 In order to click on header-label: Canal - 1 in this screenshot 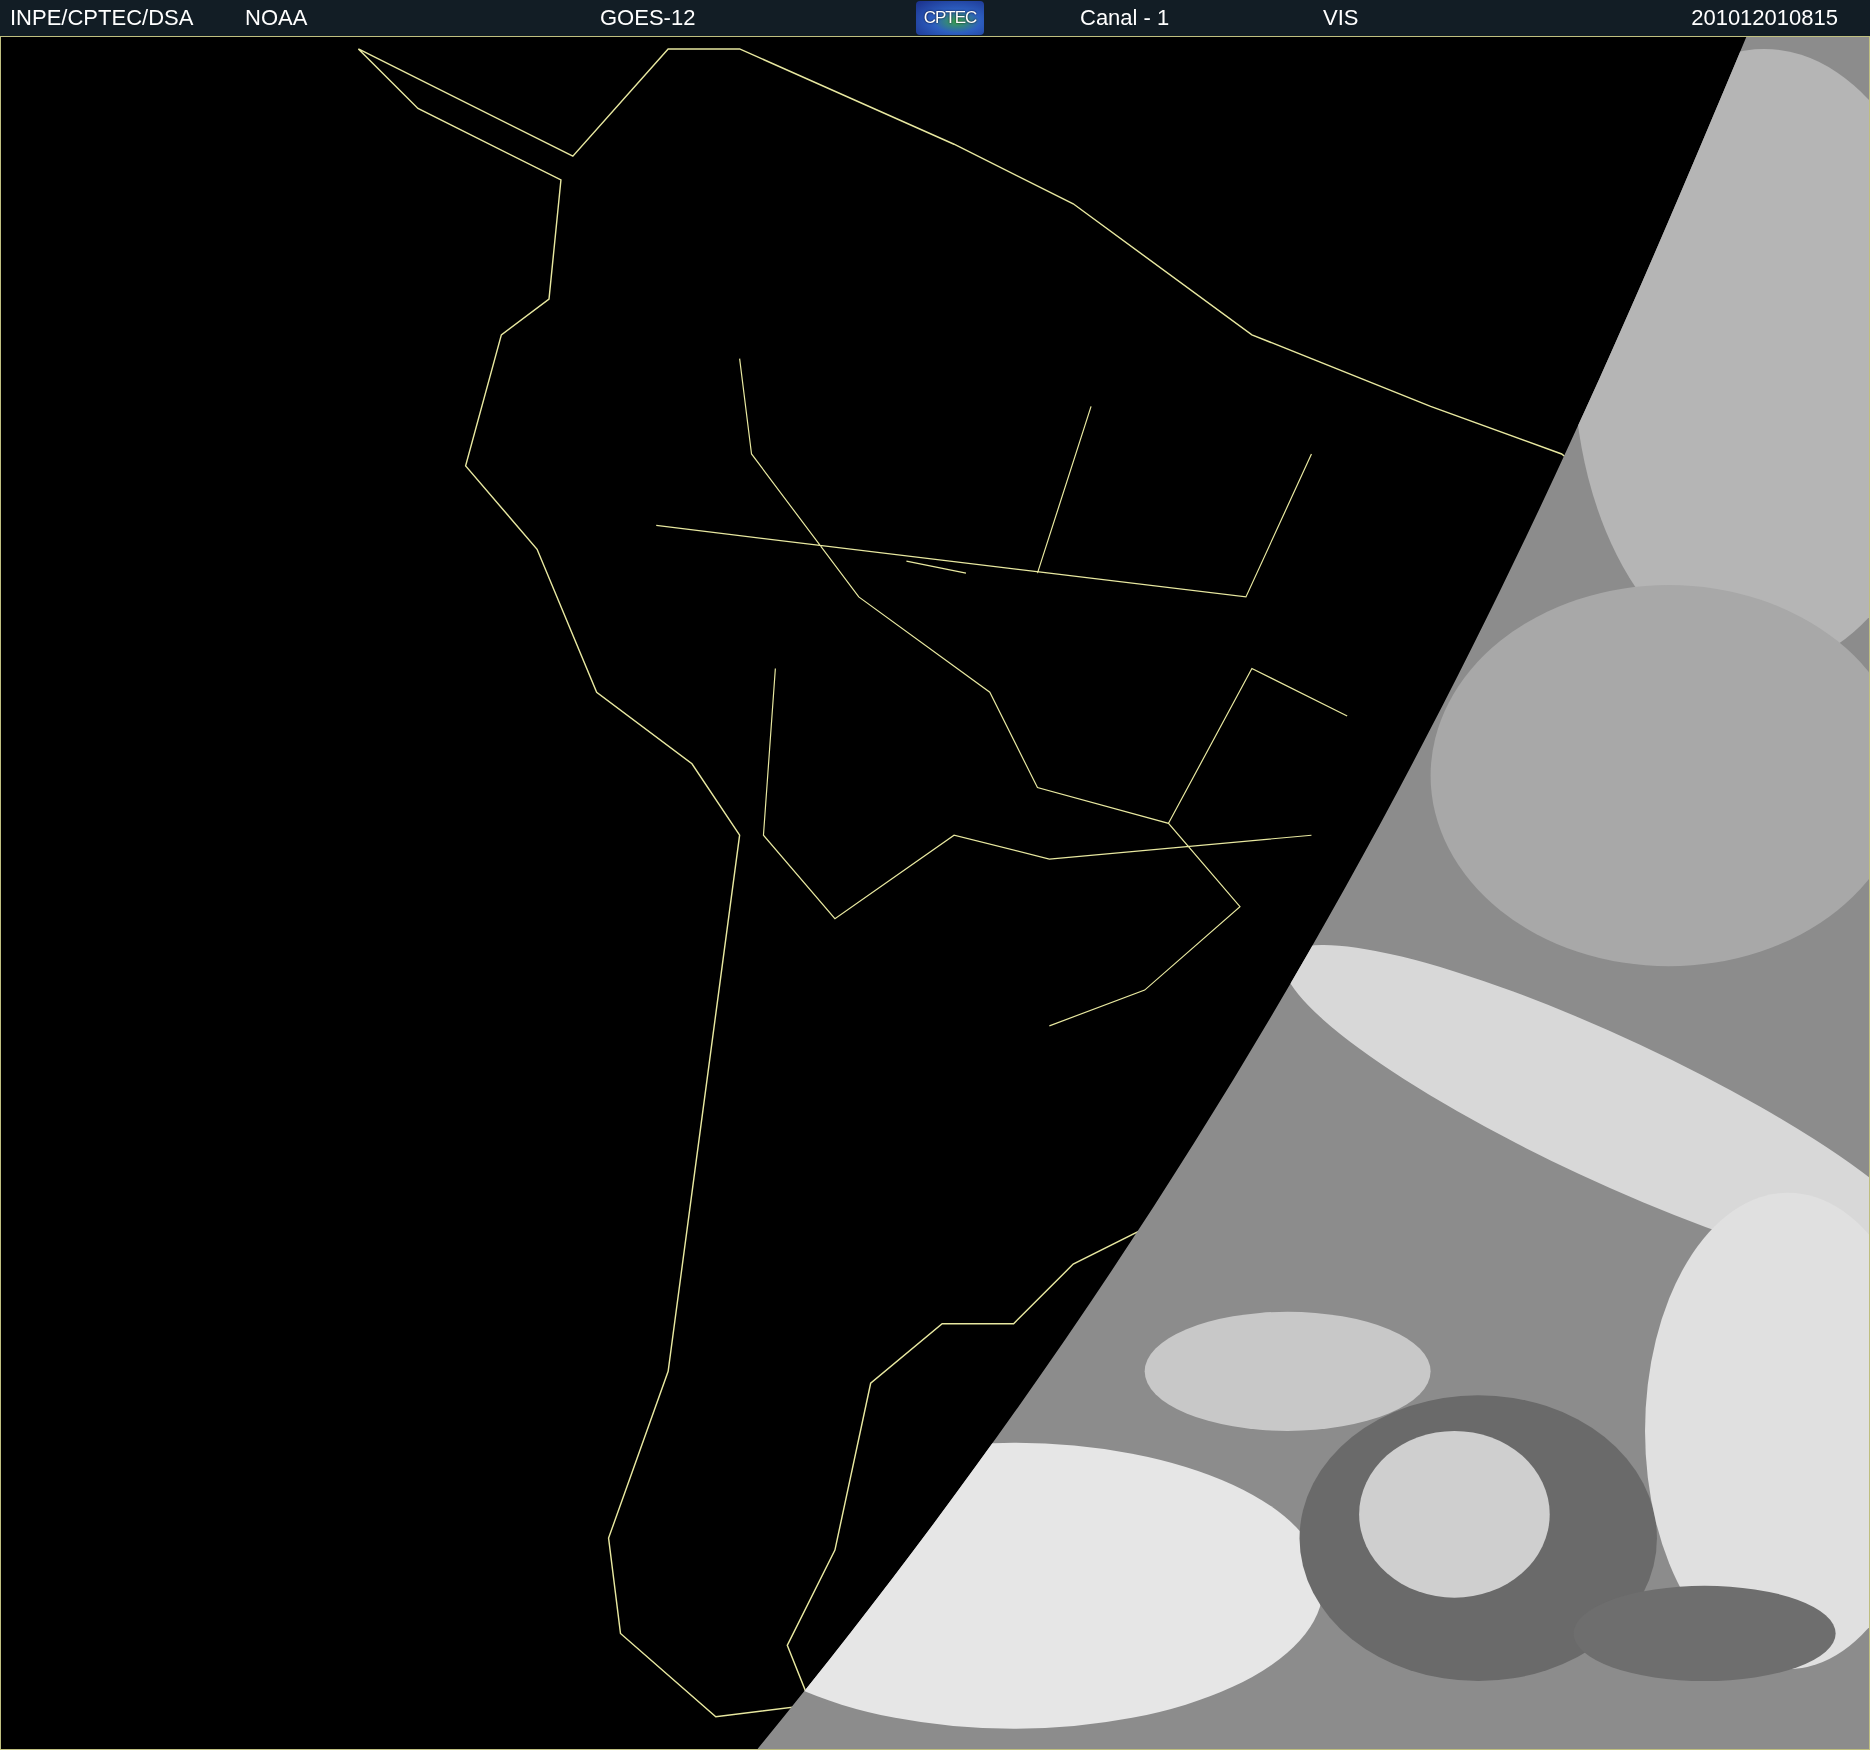, I will do `click(1125, 18)`.